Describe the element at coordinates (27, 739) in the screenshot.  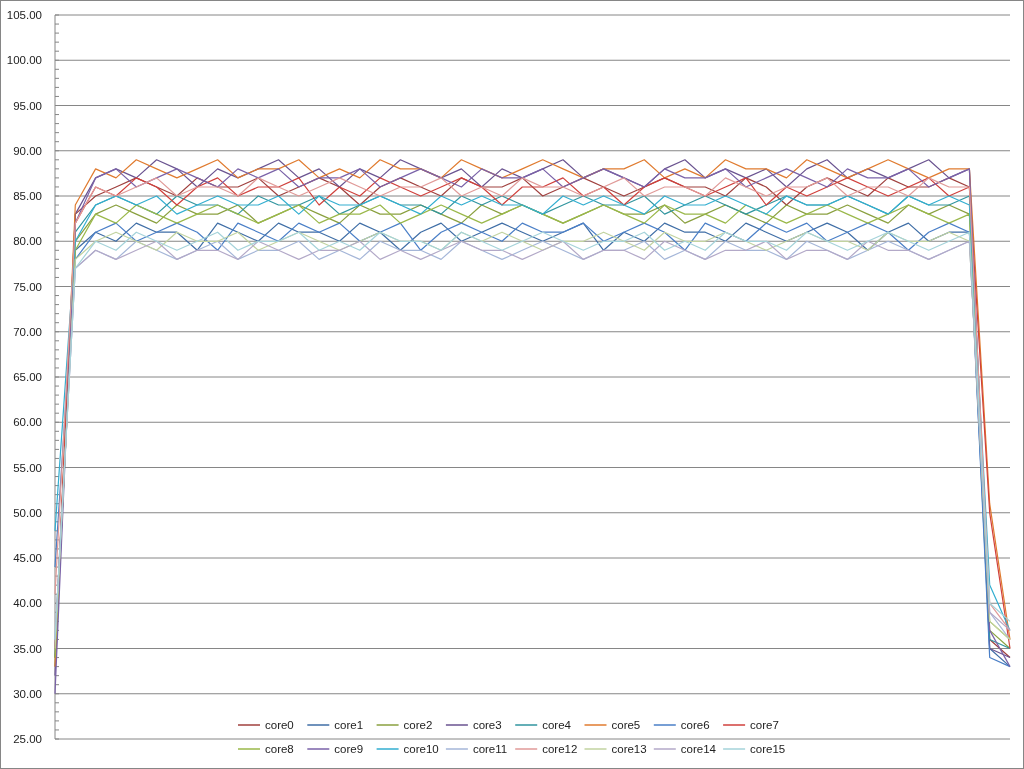
I see `axis-label: 25.00` at that location.